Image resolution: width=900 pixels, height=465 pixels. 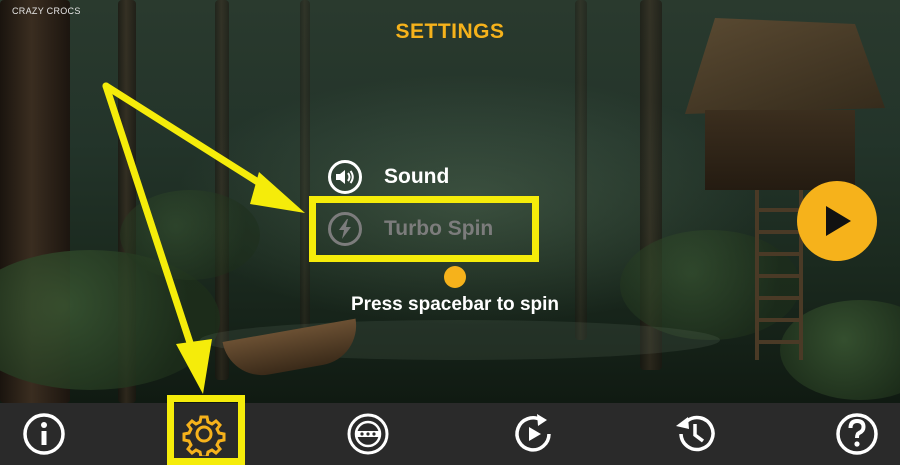 I want to click on replay-icon, so click(x=533, y=433).